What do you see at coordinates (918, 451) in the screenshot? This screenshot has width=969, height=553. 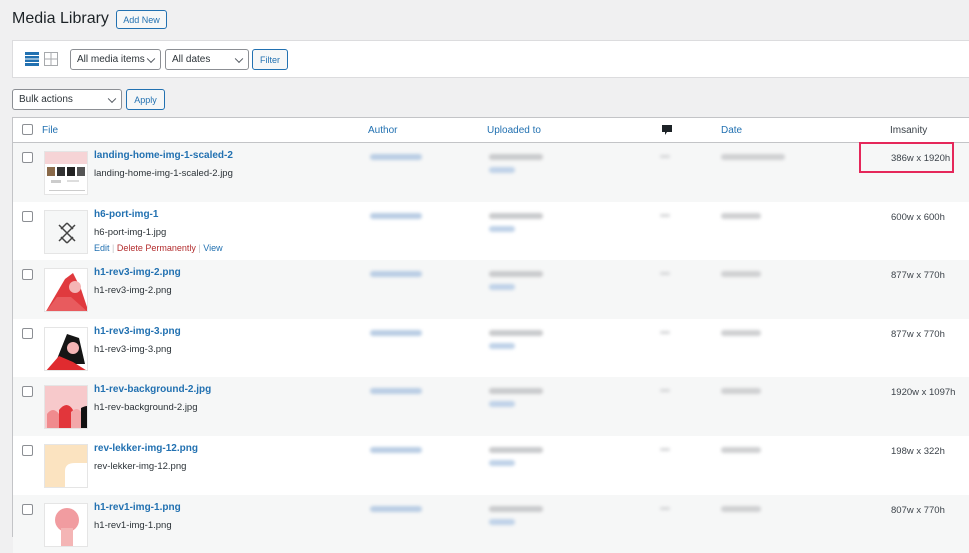 I see `imsanity-dimensions: 198w x 322h` at bounding box center [918, 451].